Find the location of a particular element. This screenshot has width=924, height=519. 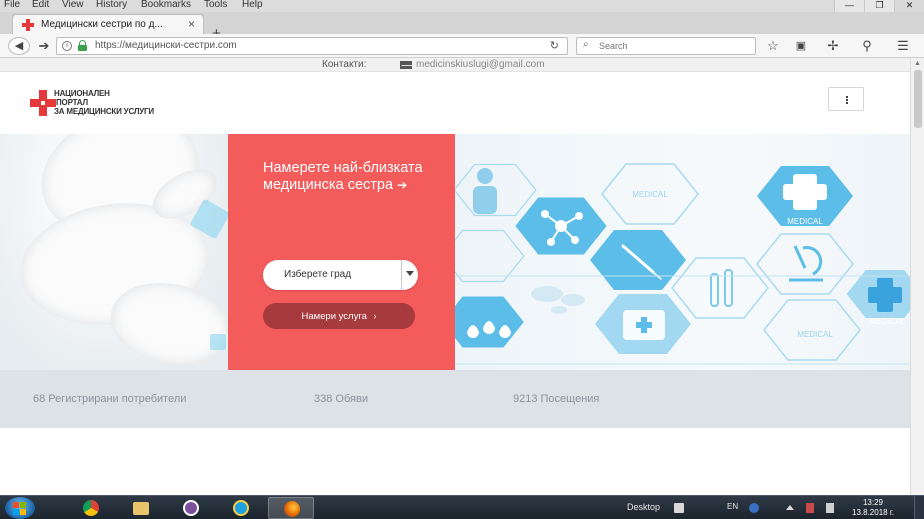

firefox-icon is located at coordinates (292, 509).